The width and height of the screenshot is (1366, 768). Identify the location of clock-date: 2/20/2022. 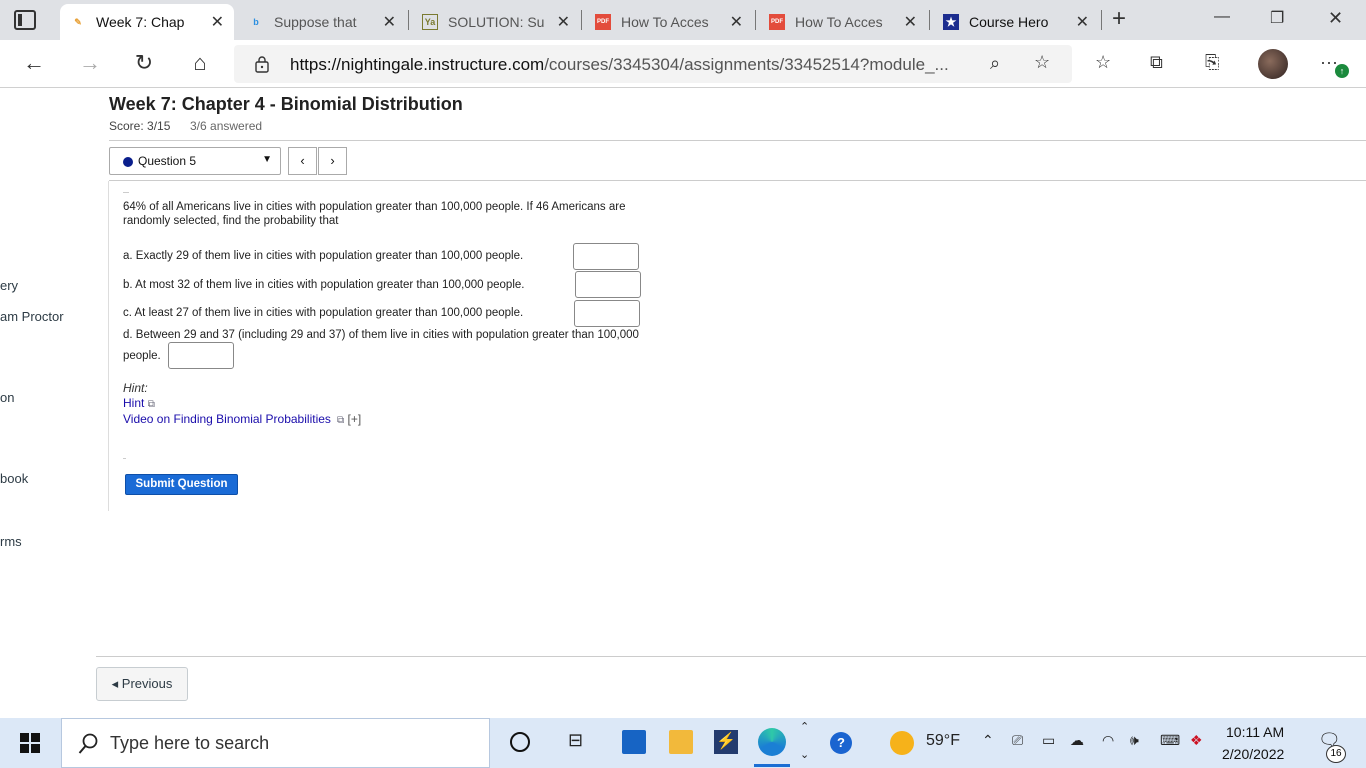
(1253, 754).